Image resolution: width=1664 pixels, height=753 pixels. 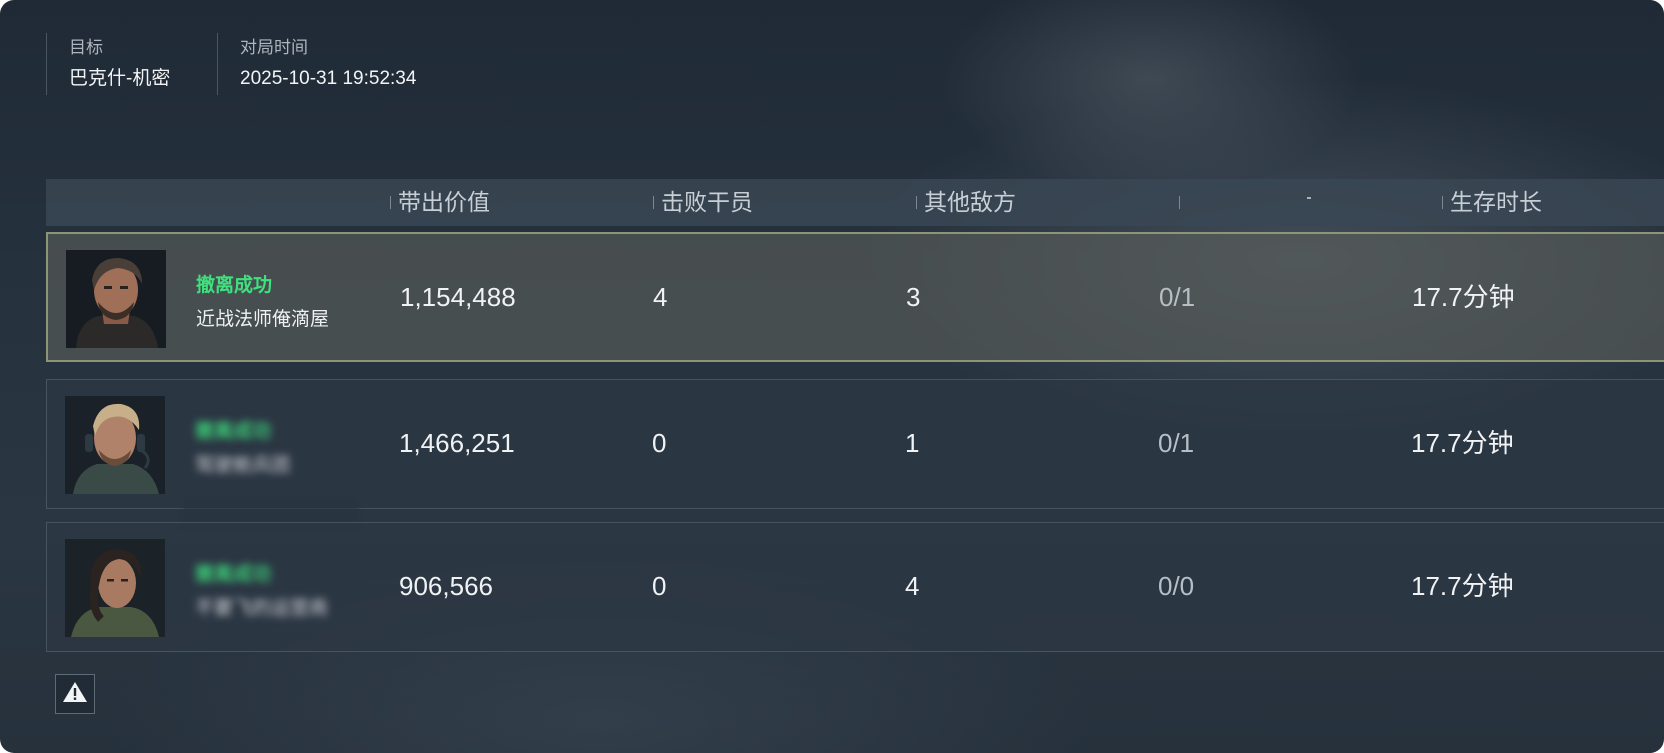 I want to click on other-enemies: 1, so click(x=912, y=443).